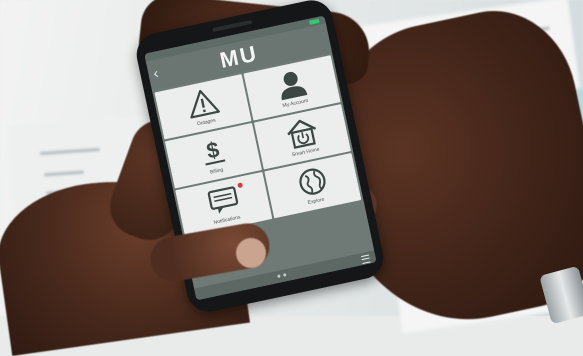 This screenshot has height=356, width=583. I want to click on page-indicator, so click(282, 275).